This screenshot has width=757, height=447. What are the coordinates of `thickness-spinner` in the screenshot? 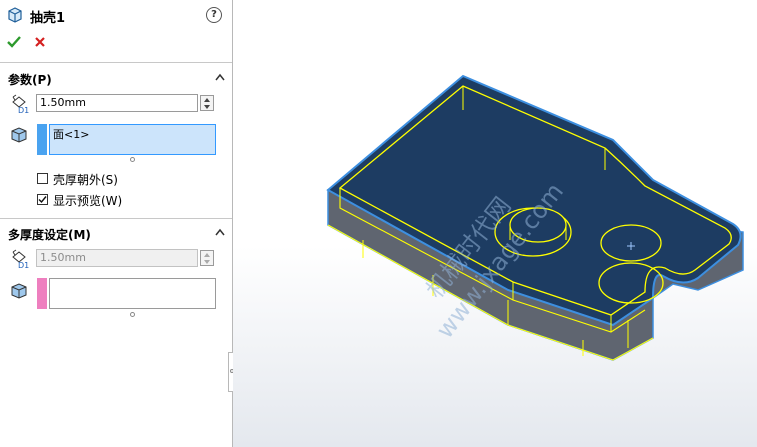 It's located at (207, 103).